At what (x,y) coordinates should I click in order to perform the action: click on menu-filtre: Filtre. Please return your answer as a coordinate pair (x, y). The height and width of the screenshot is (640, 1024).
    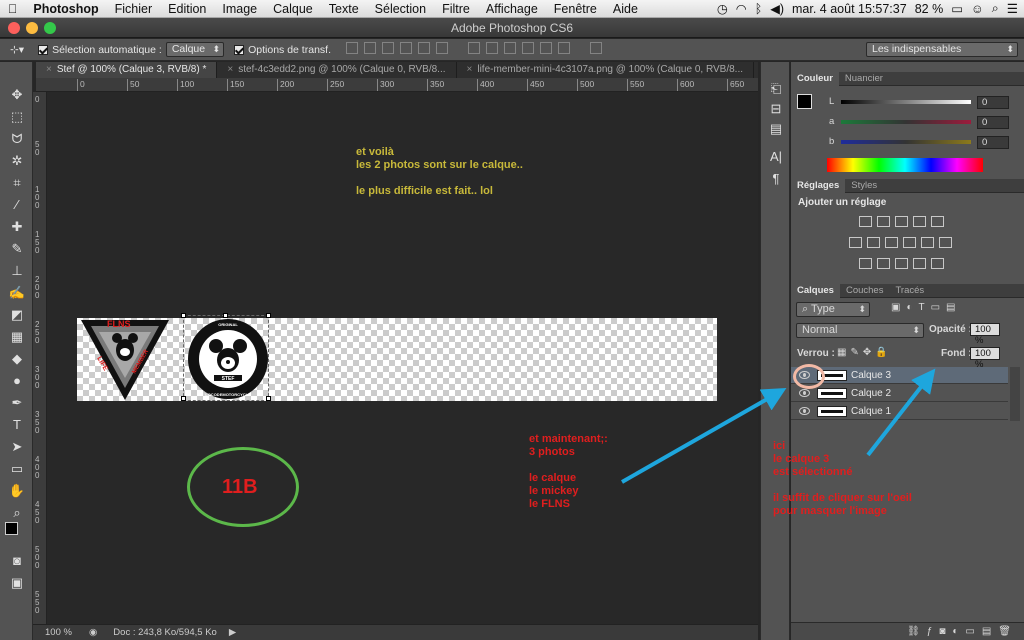
    Looking at the image, I should click on (456, 9).